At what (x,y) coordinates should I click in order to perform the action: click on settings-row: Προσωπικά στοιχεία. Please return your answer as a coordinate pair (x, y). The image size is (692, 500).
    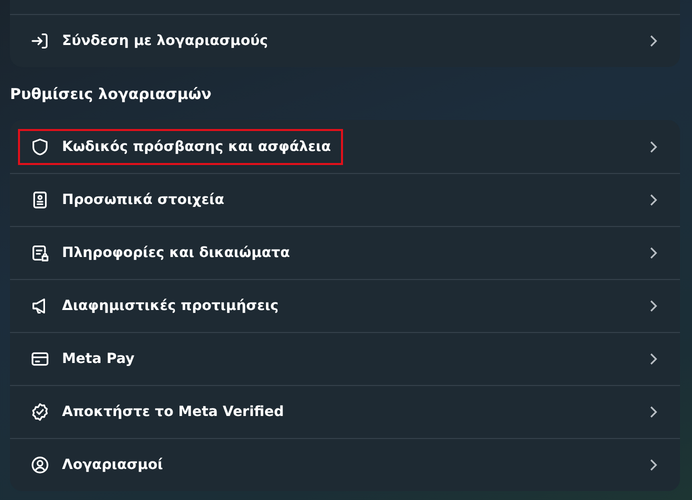
    Looking at the image, I should click on (345, 199).